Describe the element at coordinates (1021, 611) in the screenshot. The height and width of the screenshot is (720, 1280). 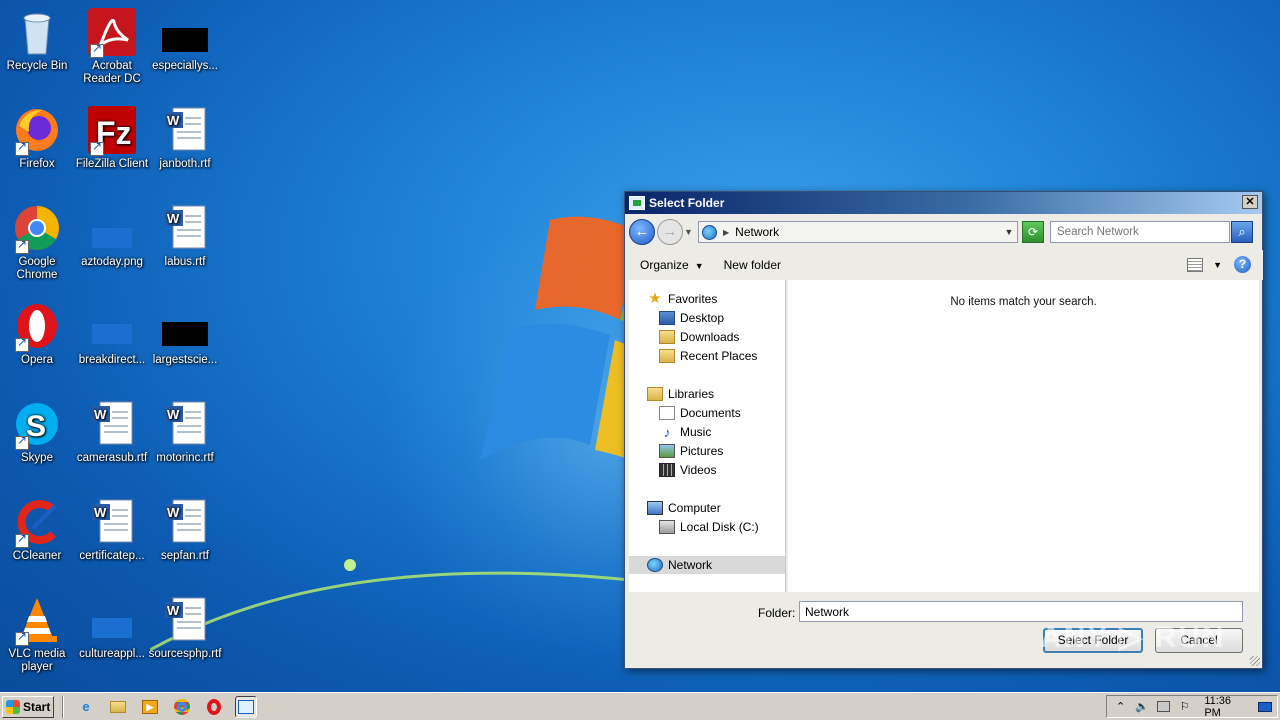
I see `folder-input` at that location.